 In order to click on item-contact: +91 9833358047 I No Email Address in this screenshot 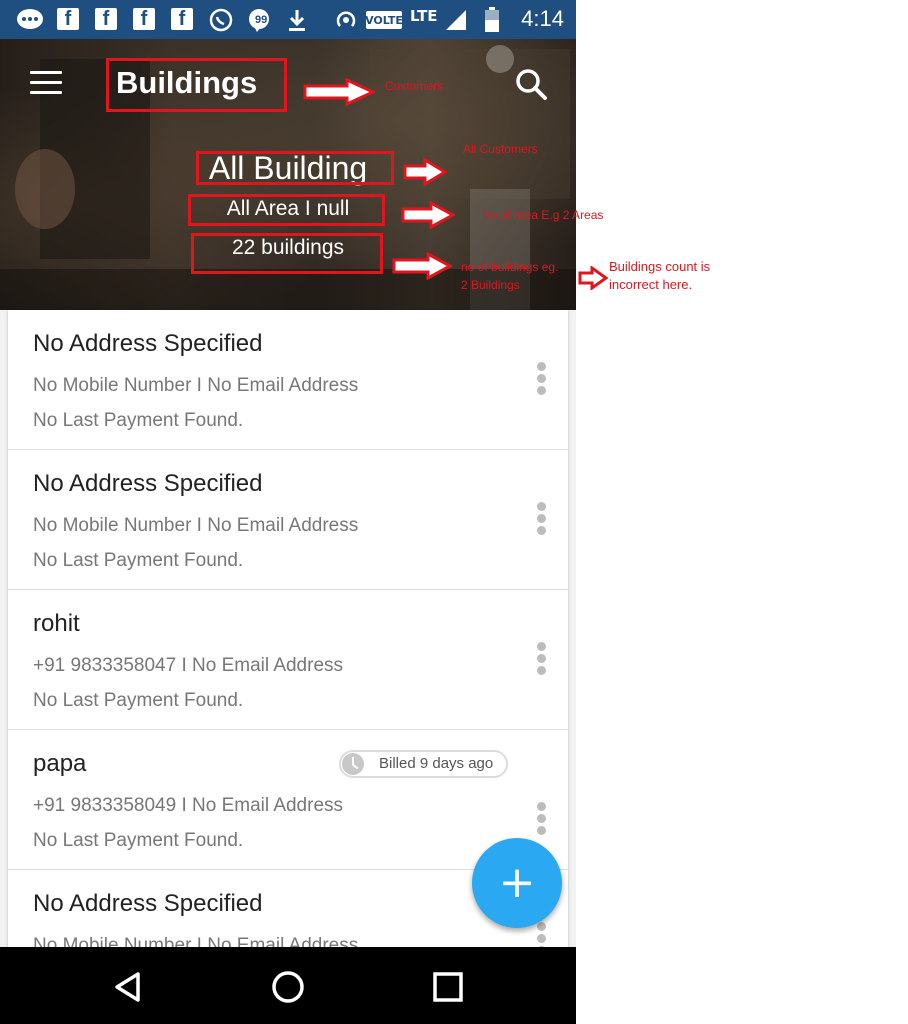, I will do `click(188, 665)`.